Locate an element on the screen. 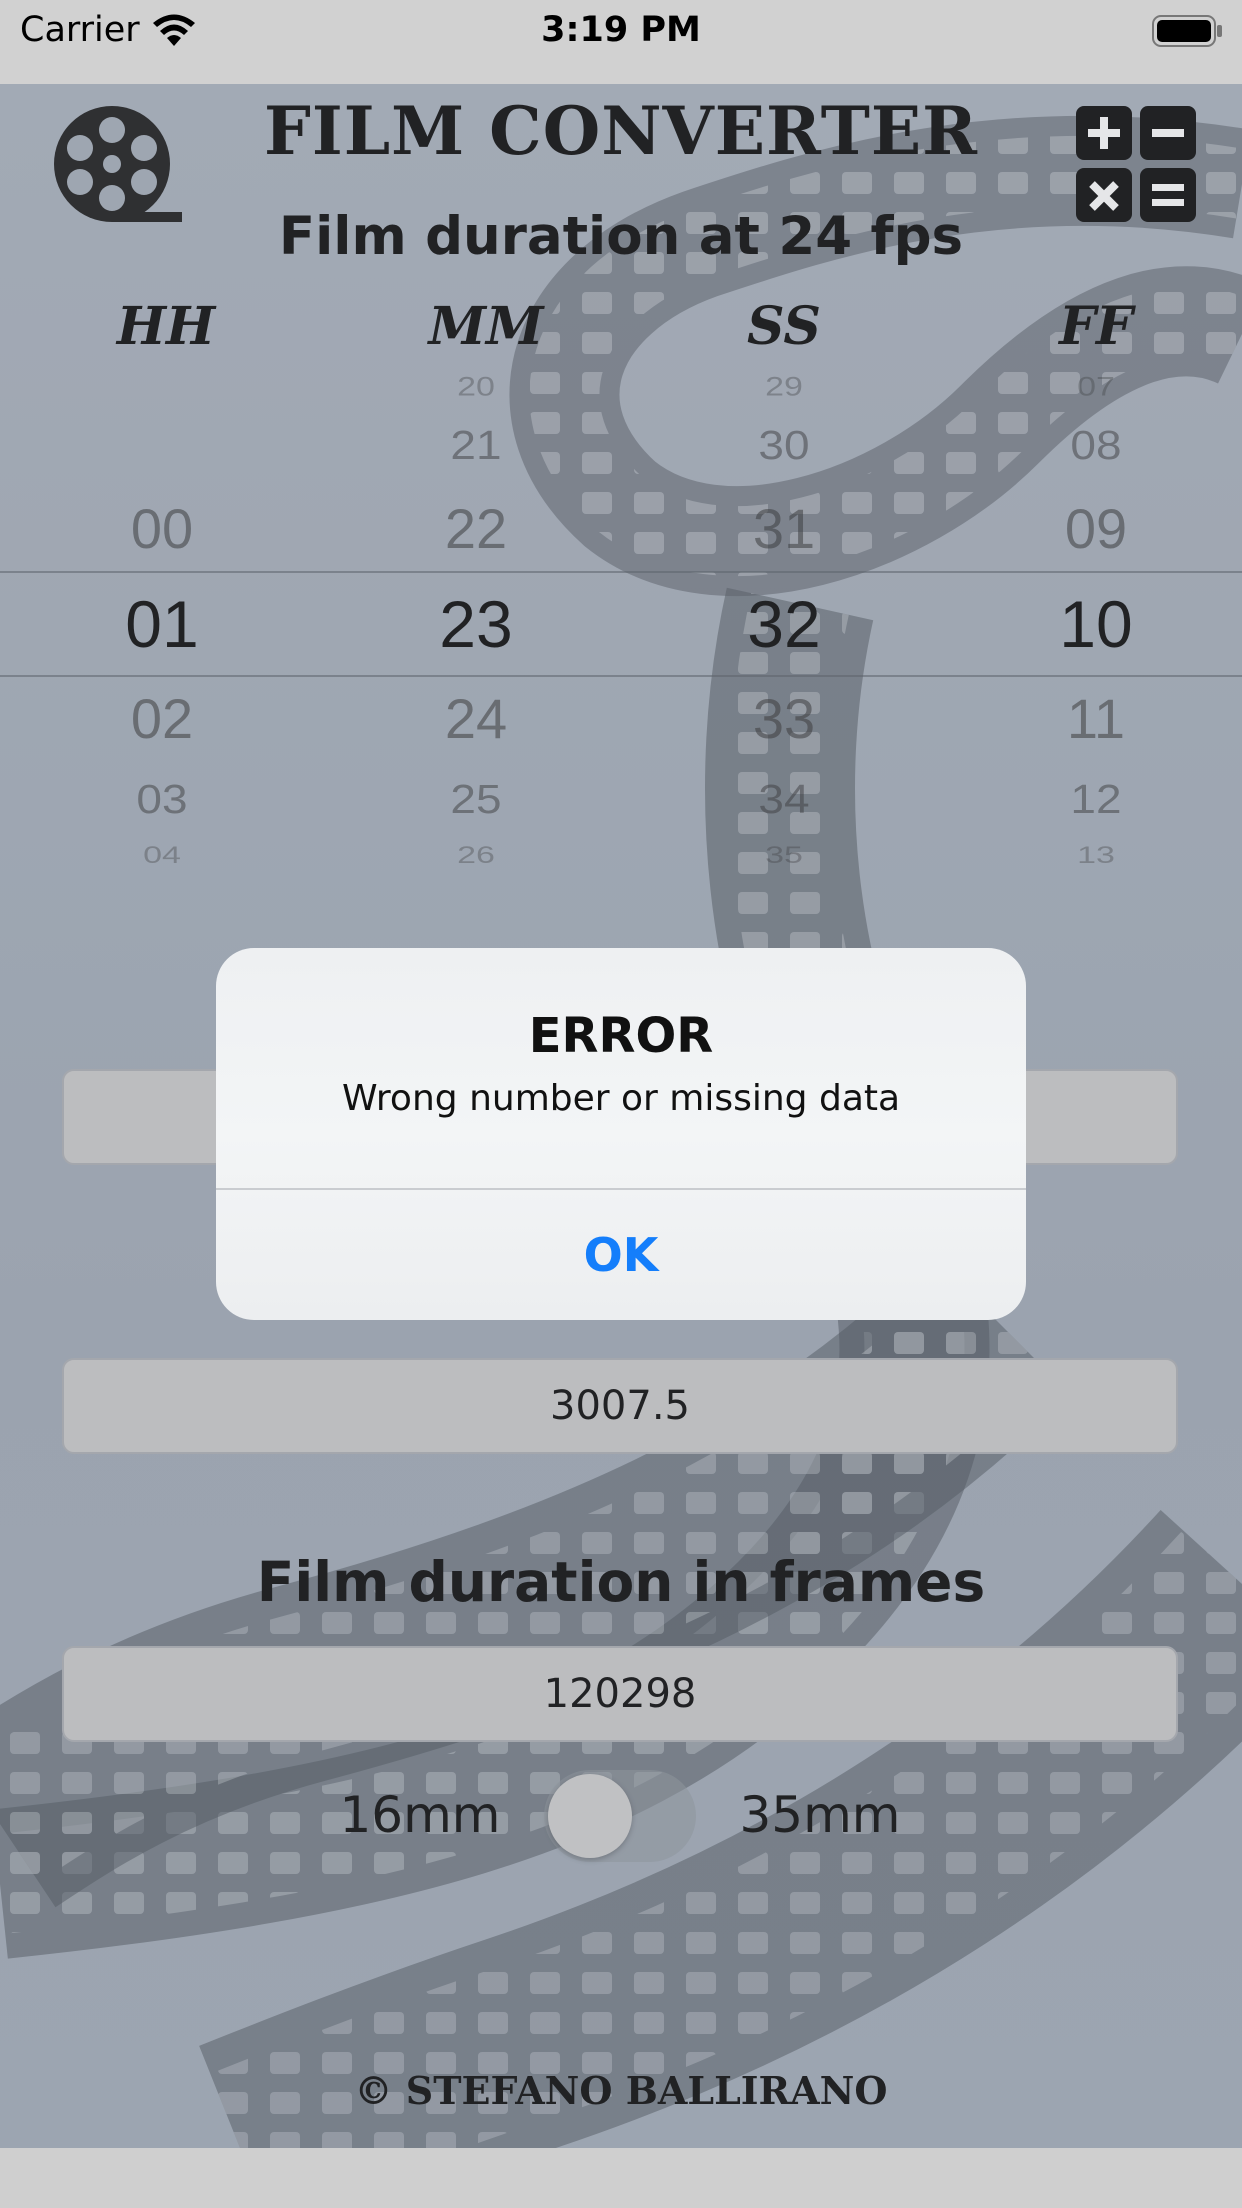 This screenshot has height=2208, width=1242. home-indicator-area is located at coordinates (621, 2178).